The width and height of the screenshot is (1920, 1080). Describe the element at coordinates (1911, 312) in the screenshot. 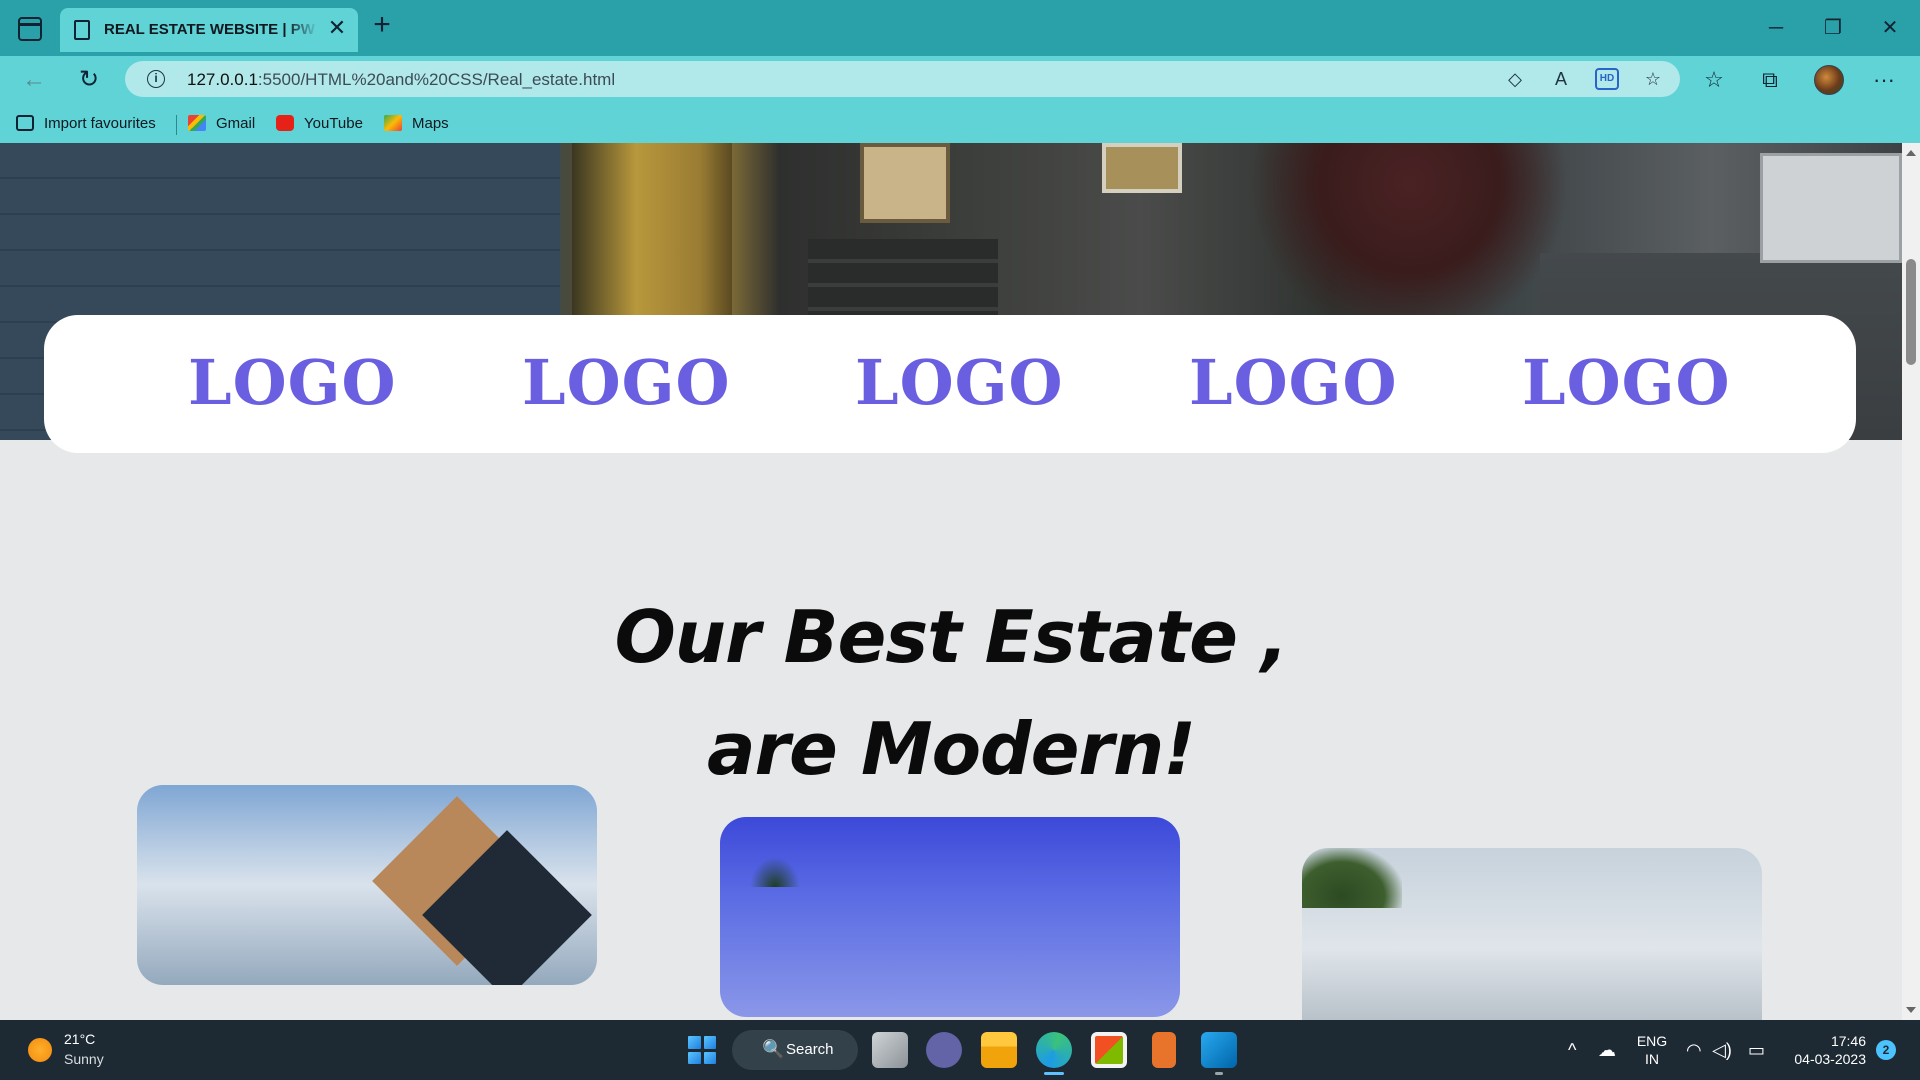

I see `scroll-thumb` at that location.